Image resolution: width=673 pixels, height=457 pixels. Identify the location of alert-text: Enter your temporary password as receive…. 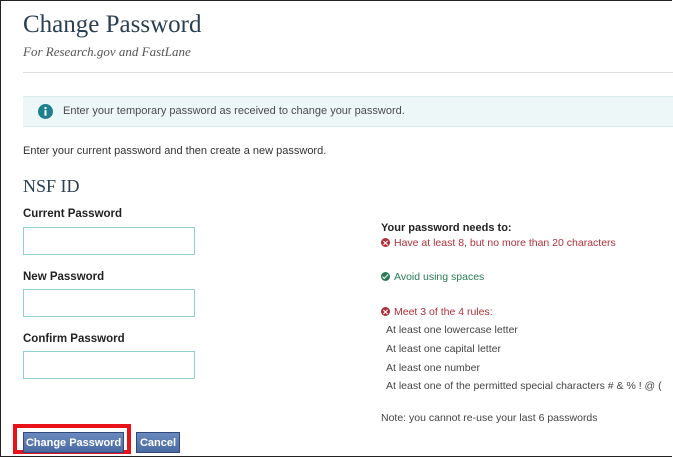
(234, 111).